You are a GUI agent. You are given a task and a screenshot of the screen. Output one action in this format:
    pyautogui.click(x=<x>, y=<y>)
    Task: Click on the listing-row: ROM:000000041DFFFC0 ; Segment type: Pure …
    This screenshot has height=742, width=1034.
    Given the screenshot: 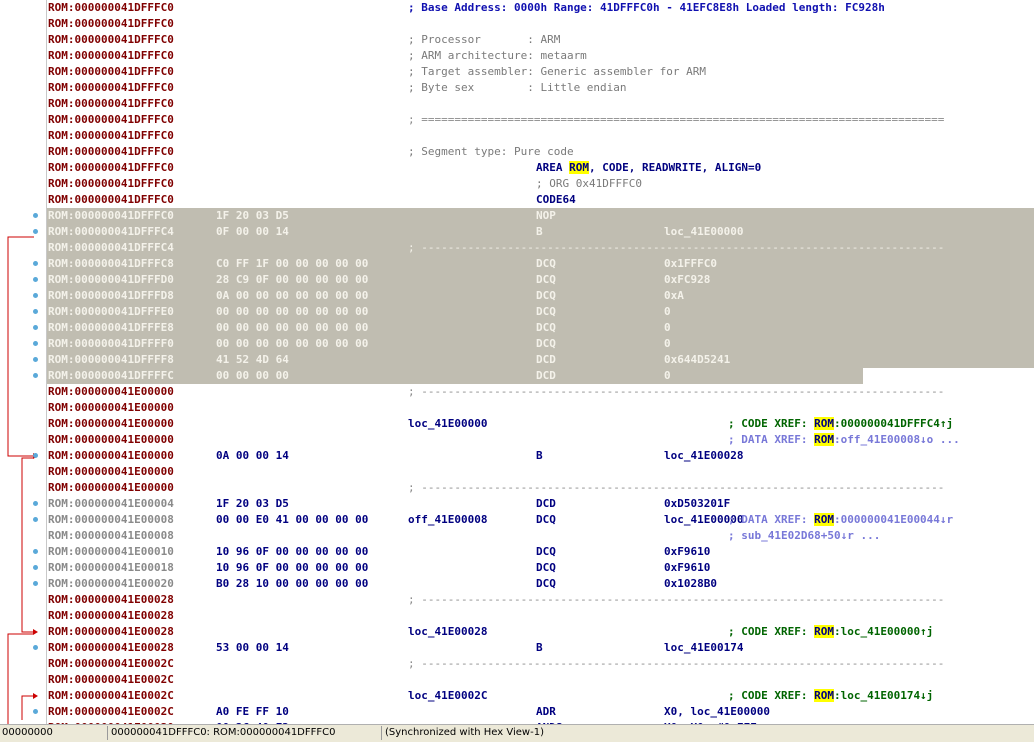 What is the action you would take?
    pyautogui.click(x=540, y=152)
    